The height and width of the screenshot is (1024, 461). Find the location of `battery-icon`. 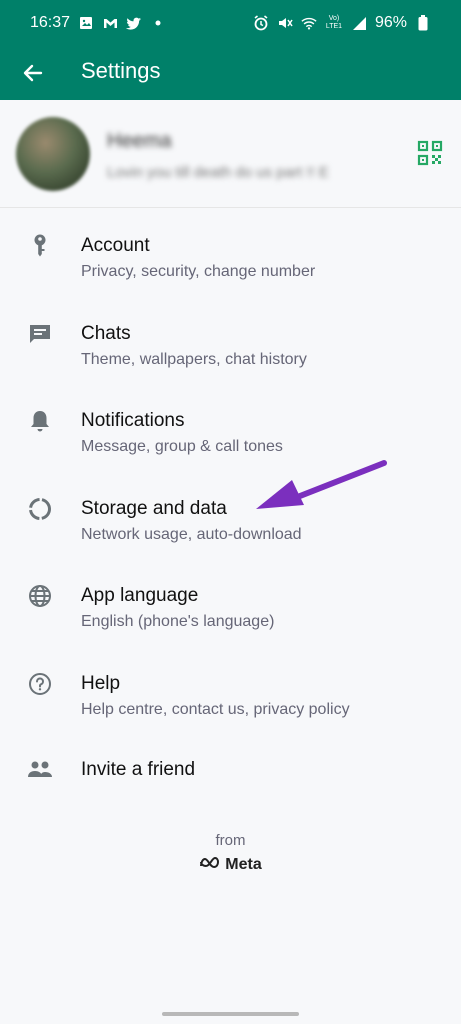

battery-icon is located at coordinates (423, 23).